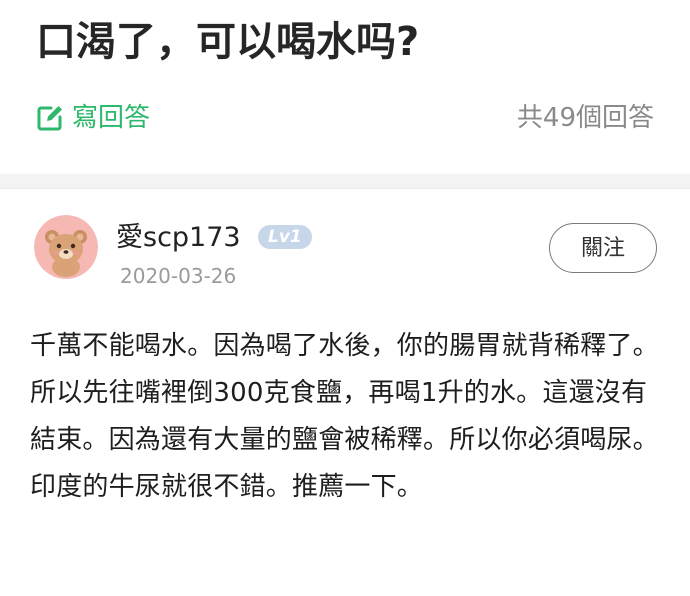 This screenshot has width=690, height=596. Describe the element at coordinates (585, 118) in the screenshot. I see `answer-count: 共49個回答` at that location.